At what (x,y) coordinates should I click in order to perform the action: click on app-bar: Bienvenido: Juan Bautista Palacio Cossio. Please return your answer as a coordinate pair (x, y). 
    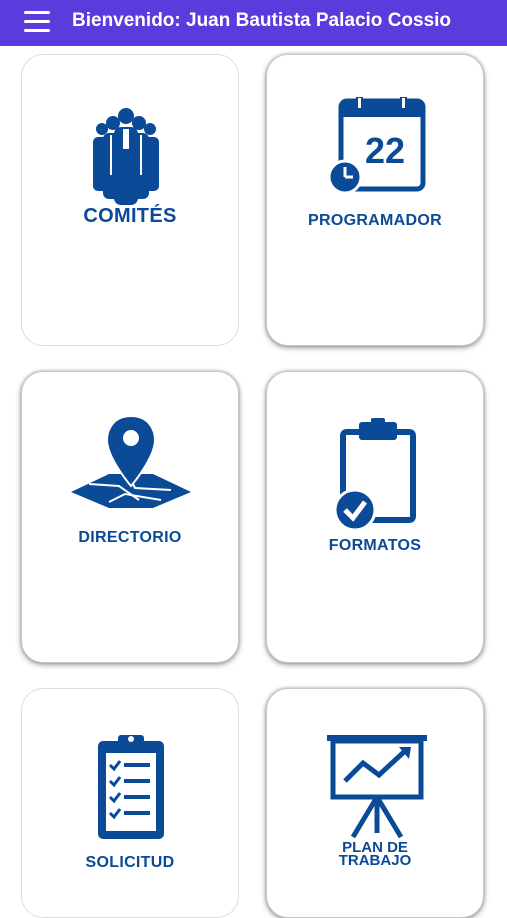
    Looking at the image, I should click on (253, 23).